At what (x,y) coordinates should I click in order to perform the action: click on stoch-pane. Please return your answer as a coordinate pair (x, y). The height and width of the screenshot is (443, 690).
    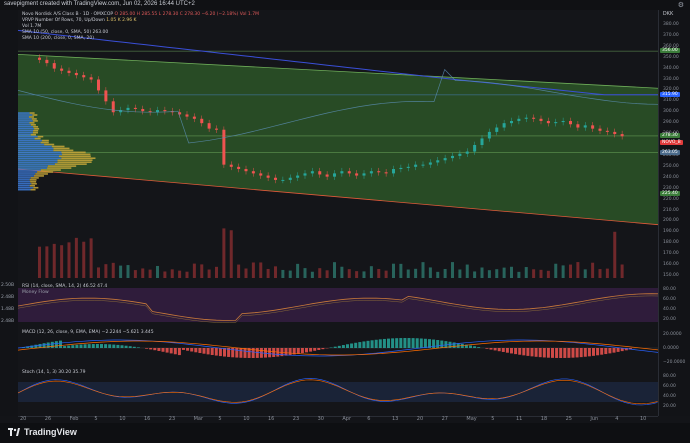
    Looking at the image, I should click on (338, 392).